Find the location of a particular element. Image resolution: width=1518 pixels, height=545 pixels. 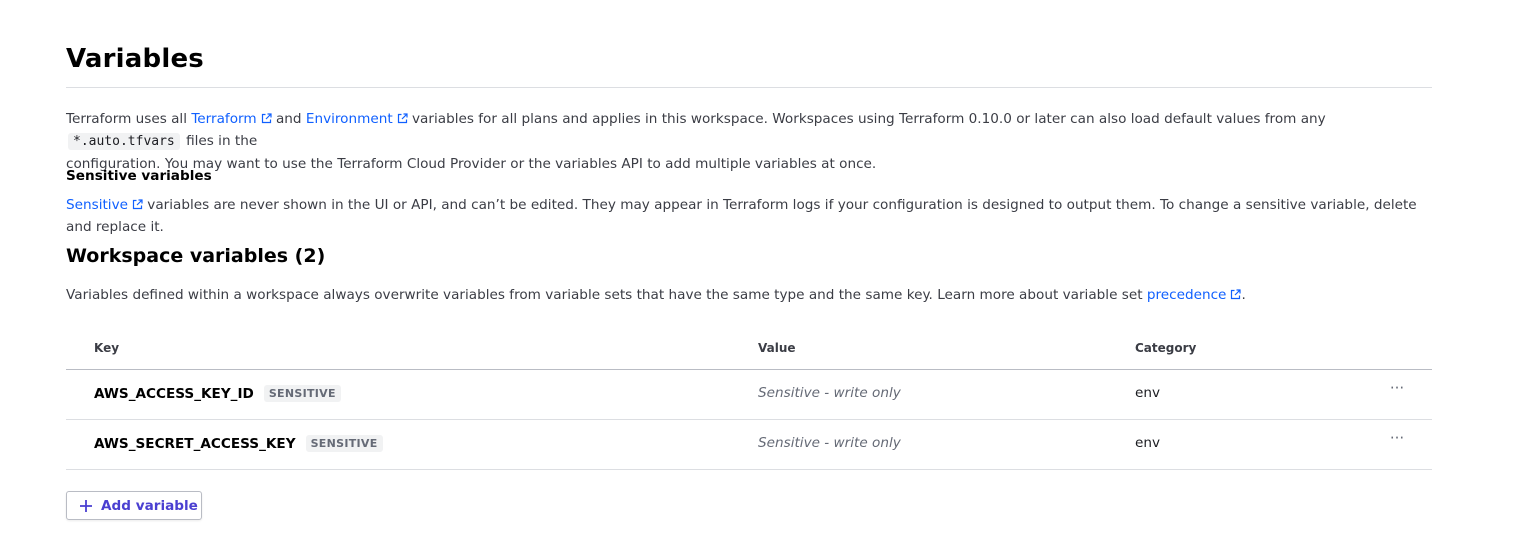

variable-key: AWS_SECRET_ACCESS_KEY is located at coordinates (195, 444).